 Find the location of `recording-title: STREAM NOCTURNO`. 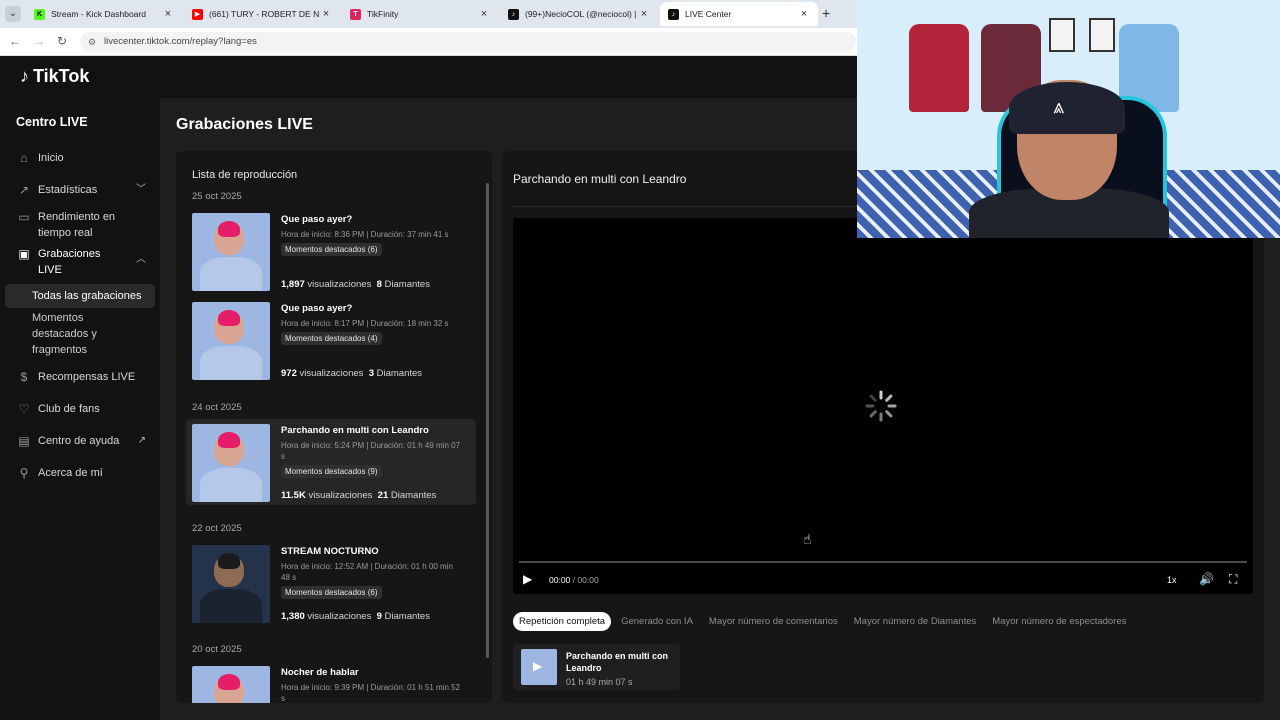

recording-title: STREAM NOCTURNO is located at coordinates (330, 551).